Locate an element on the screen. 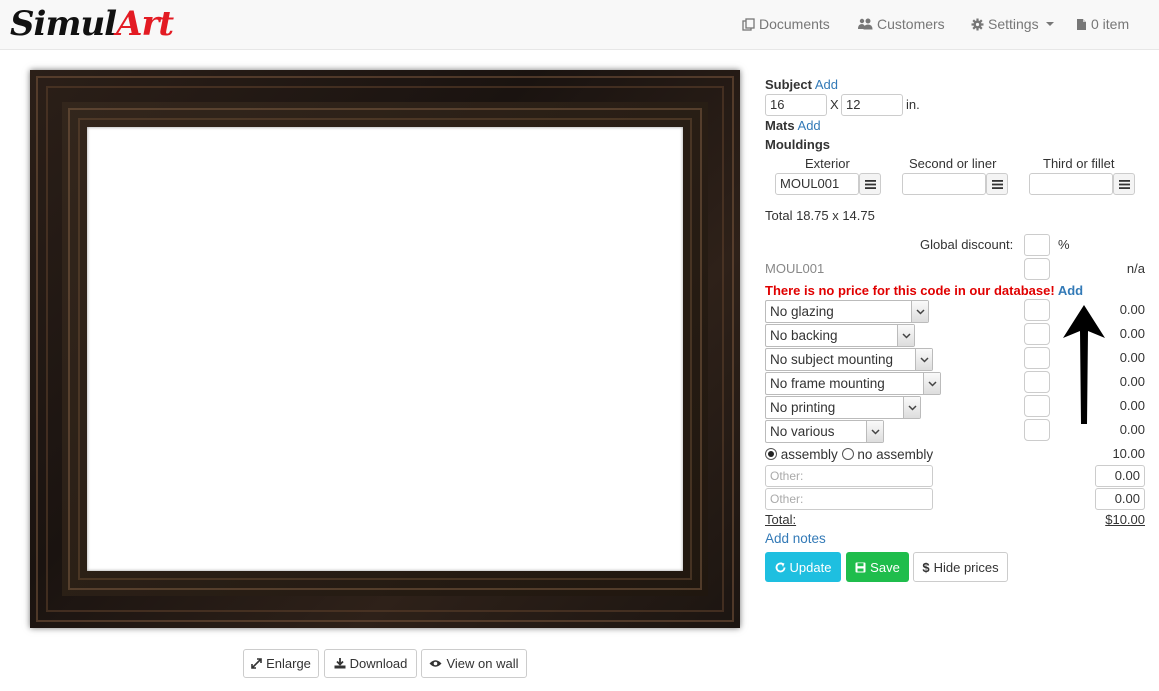 The height and width of the screenshot is (691, 1159). download-label: Download is located at coordinates (378, 663).